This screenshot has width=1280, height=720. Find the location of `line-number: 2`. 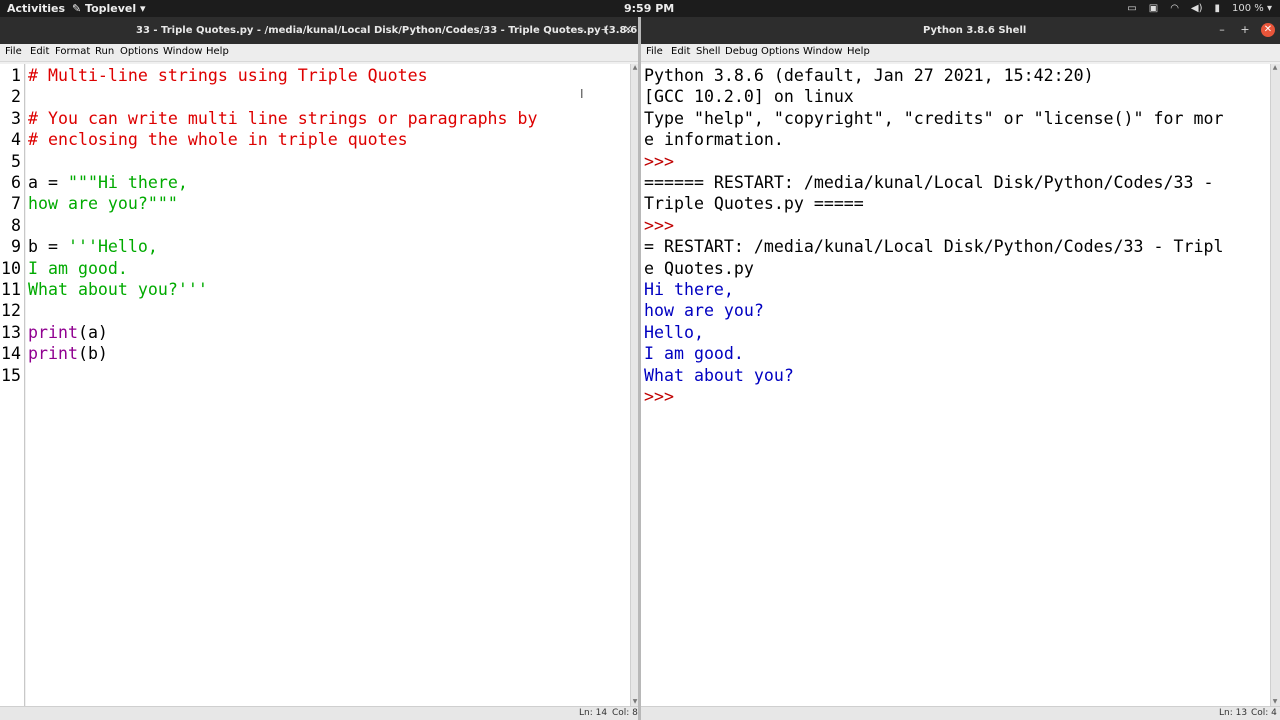

line-number: 2 is located at coordinates (16, 97).